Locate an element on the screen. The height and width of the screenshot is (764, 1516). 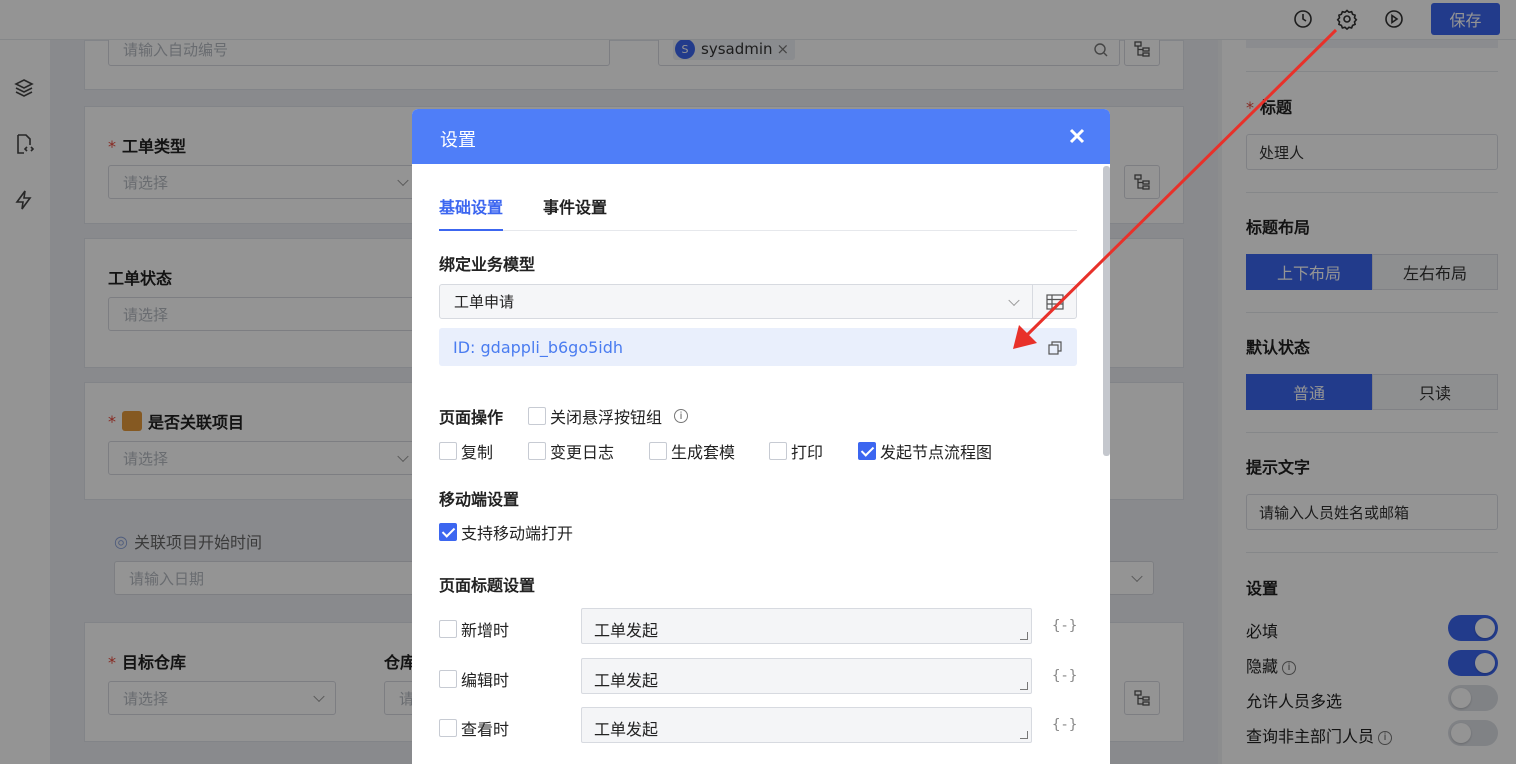
modal-scrollbar is located at coordinates (1106, 311).